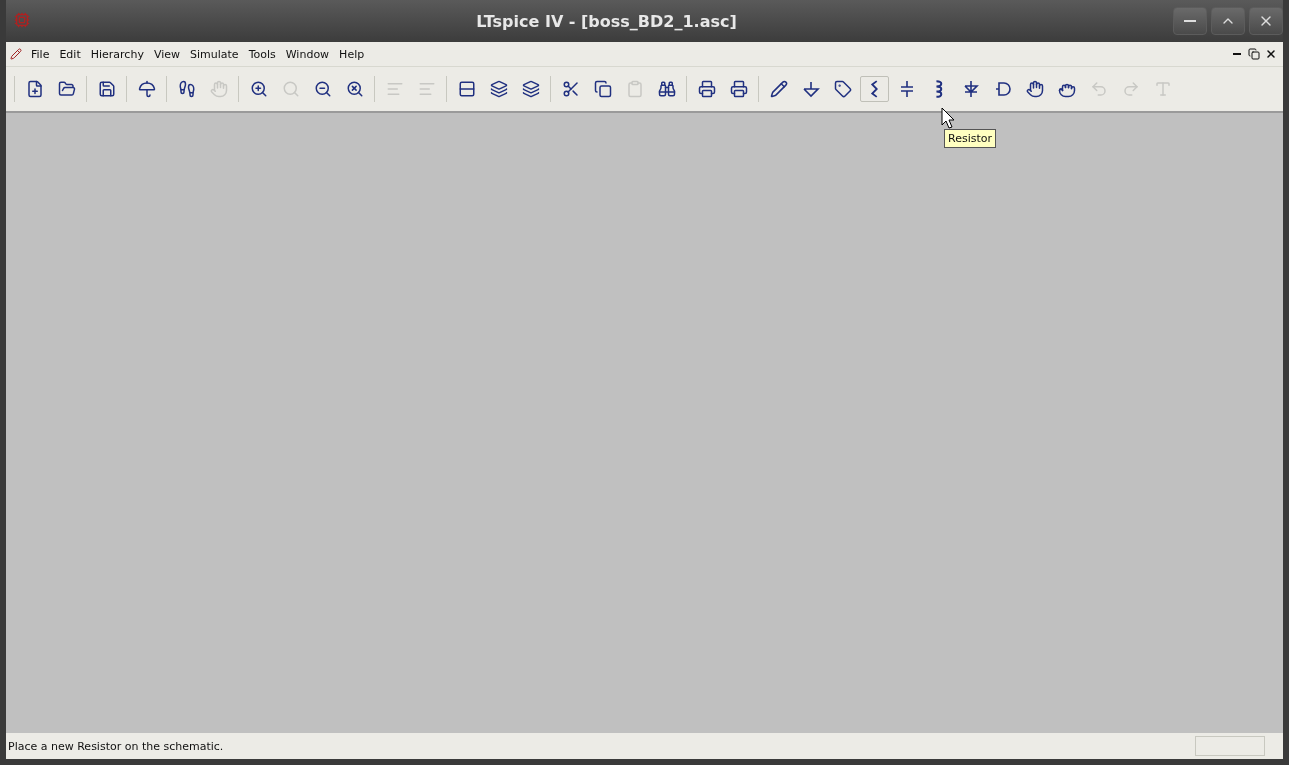 This screenshot has width=1289, height=765. Describe the element at coordinates (570, 89) in the screenshot. I see `scissors-icon` at that location.